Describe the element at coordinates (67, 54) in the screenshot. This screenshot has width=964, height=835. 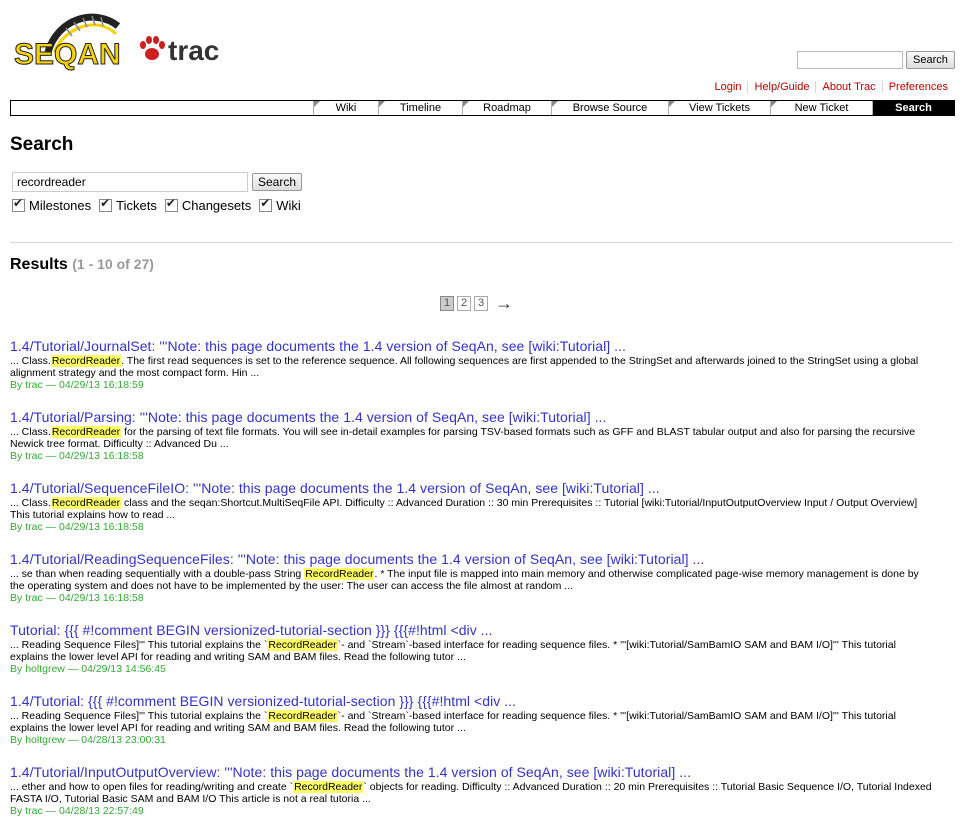
I see `logo-text-seqan: SEQAN` at that location.